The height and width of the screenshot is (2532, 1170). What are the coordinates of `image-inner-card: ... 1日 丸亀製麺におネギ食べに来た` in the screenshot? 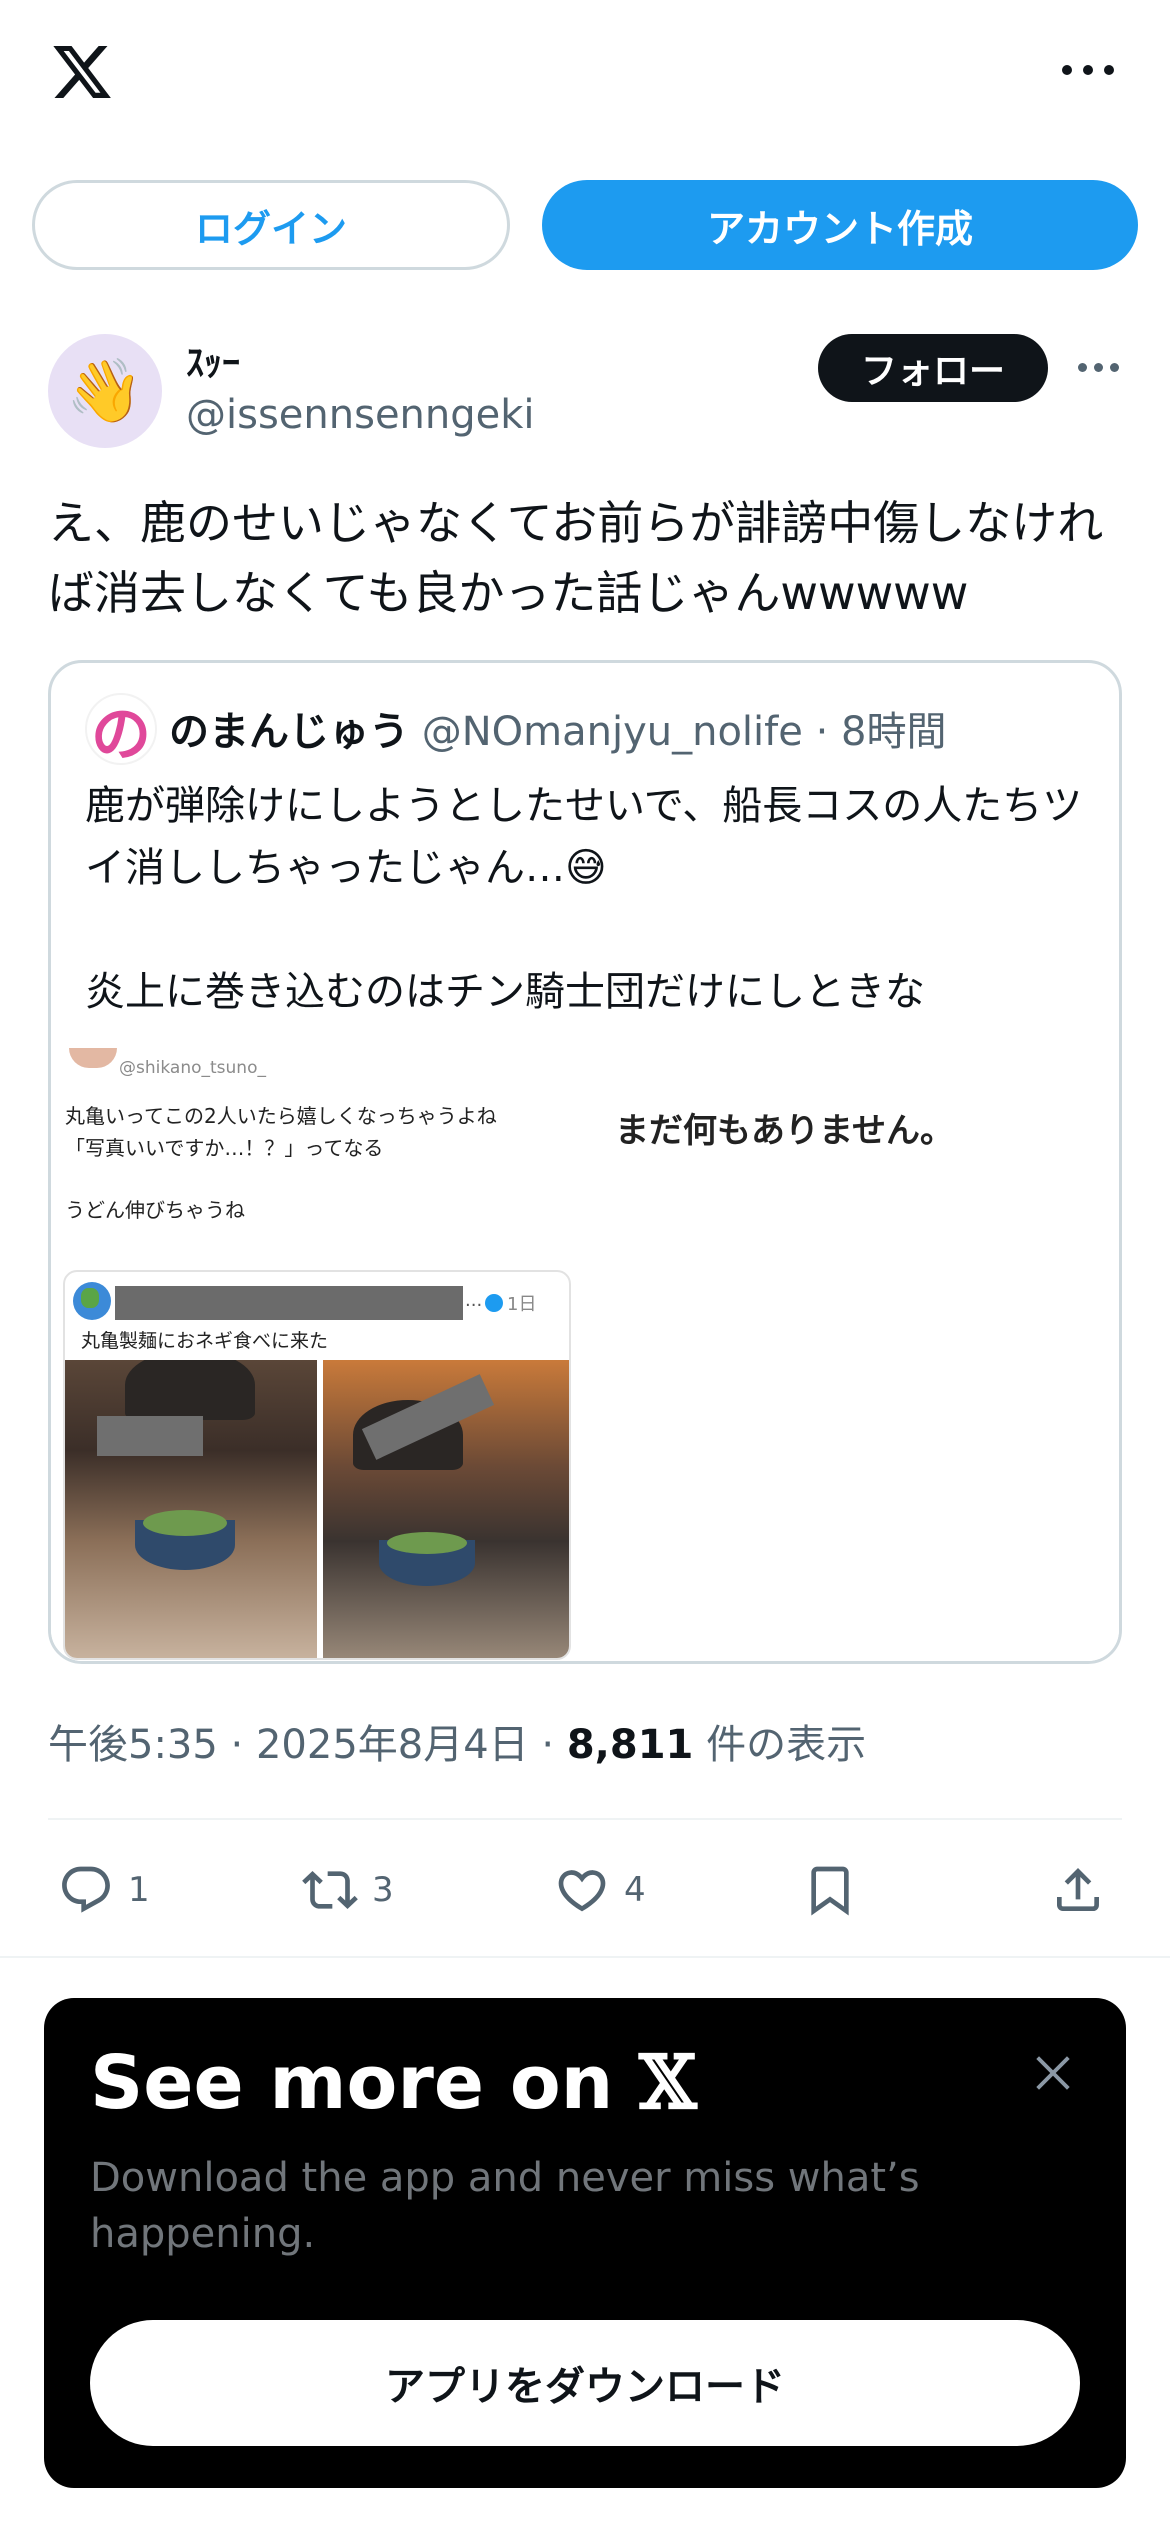 It's located at (317, 1465).